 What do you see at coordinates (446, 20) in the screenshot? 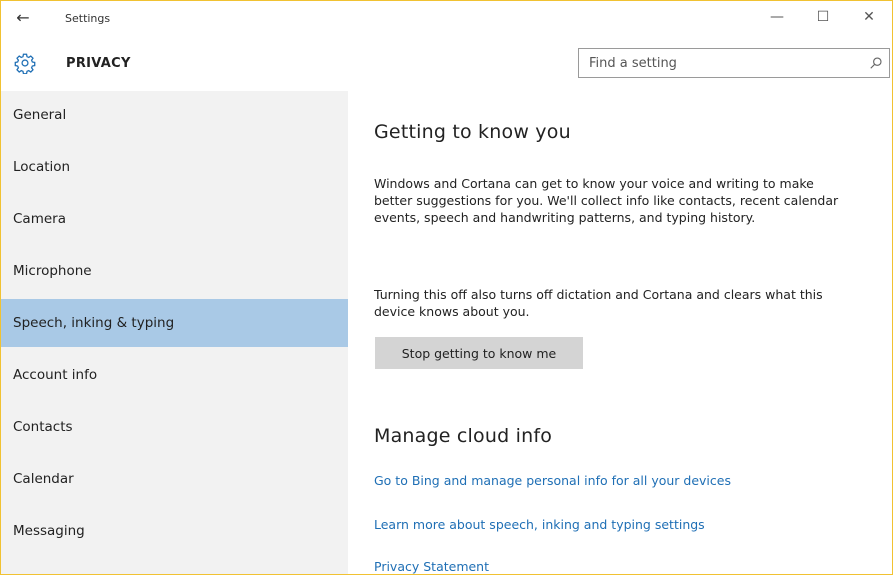
I see `title-bar: ← Settings — ☐ ✕` at bounding box center [446, 20].